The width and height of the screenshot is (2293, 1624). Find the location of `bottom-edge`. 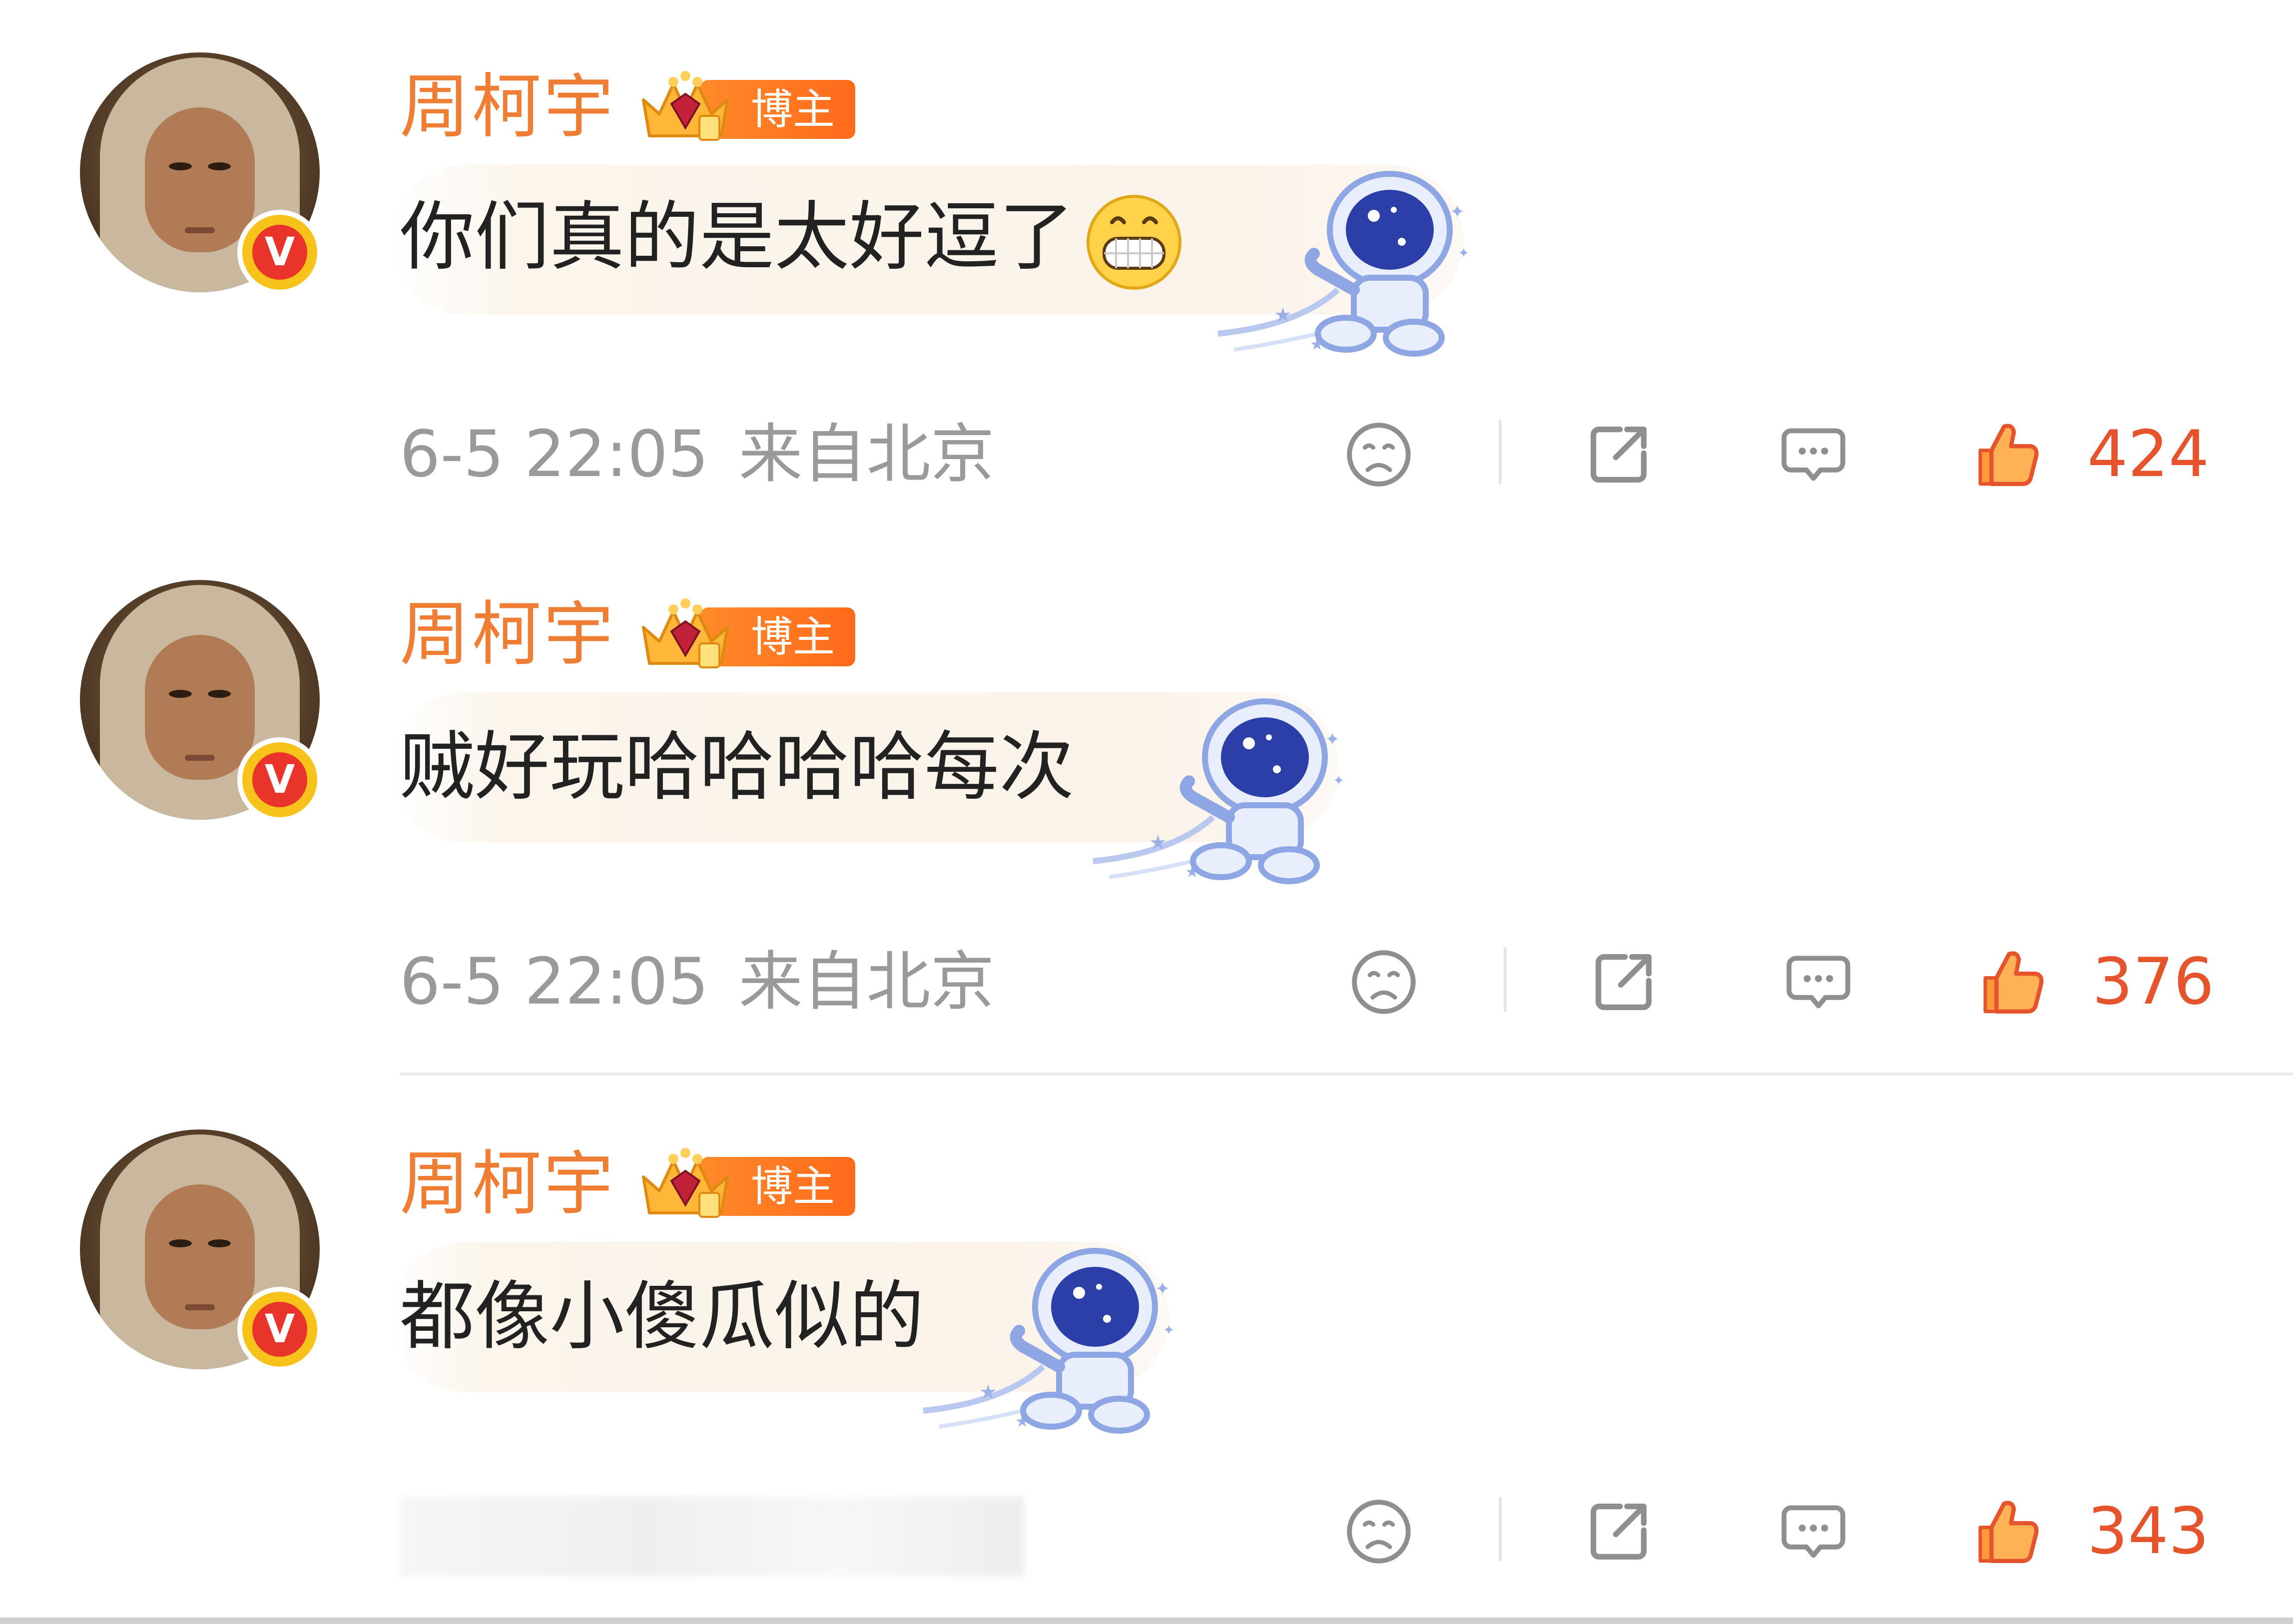

bottom-edge is located at coordinates (1146, 1621).